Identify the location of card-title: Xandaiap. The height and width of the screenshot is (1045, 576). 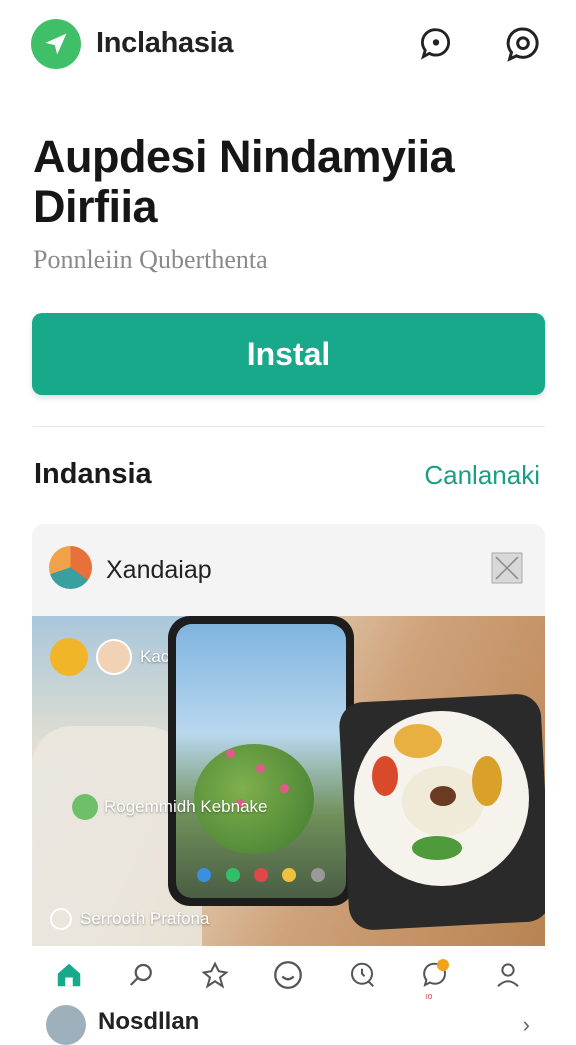
(159, 570).